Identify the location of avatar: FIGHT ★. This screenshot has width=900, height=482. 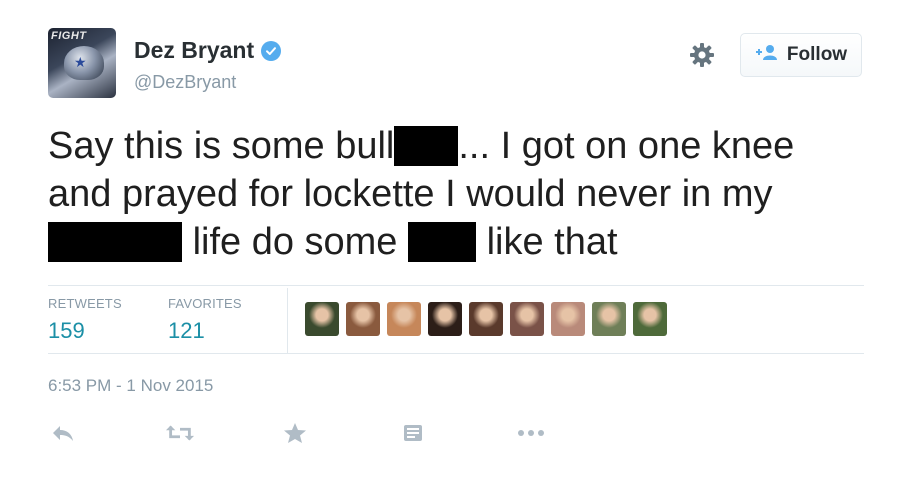
(82, 63).